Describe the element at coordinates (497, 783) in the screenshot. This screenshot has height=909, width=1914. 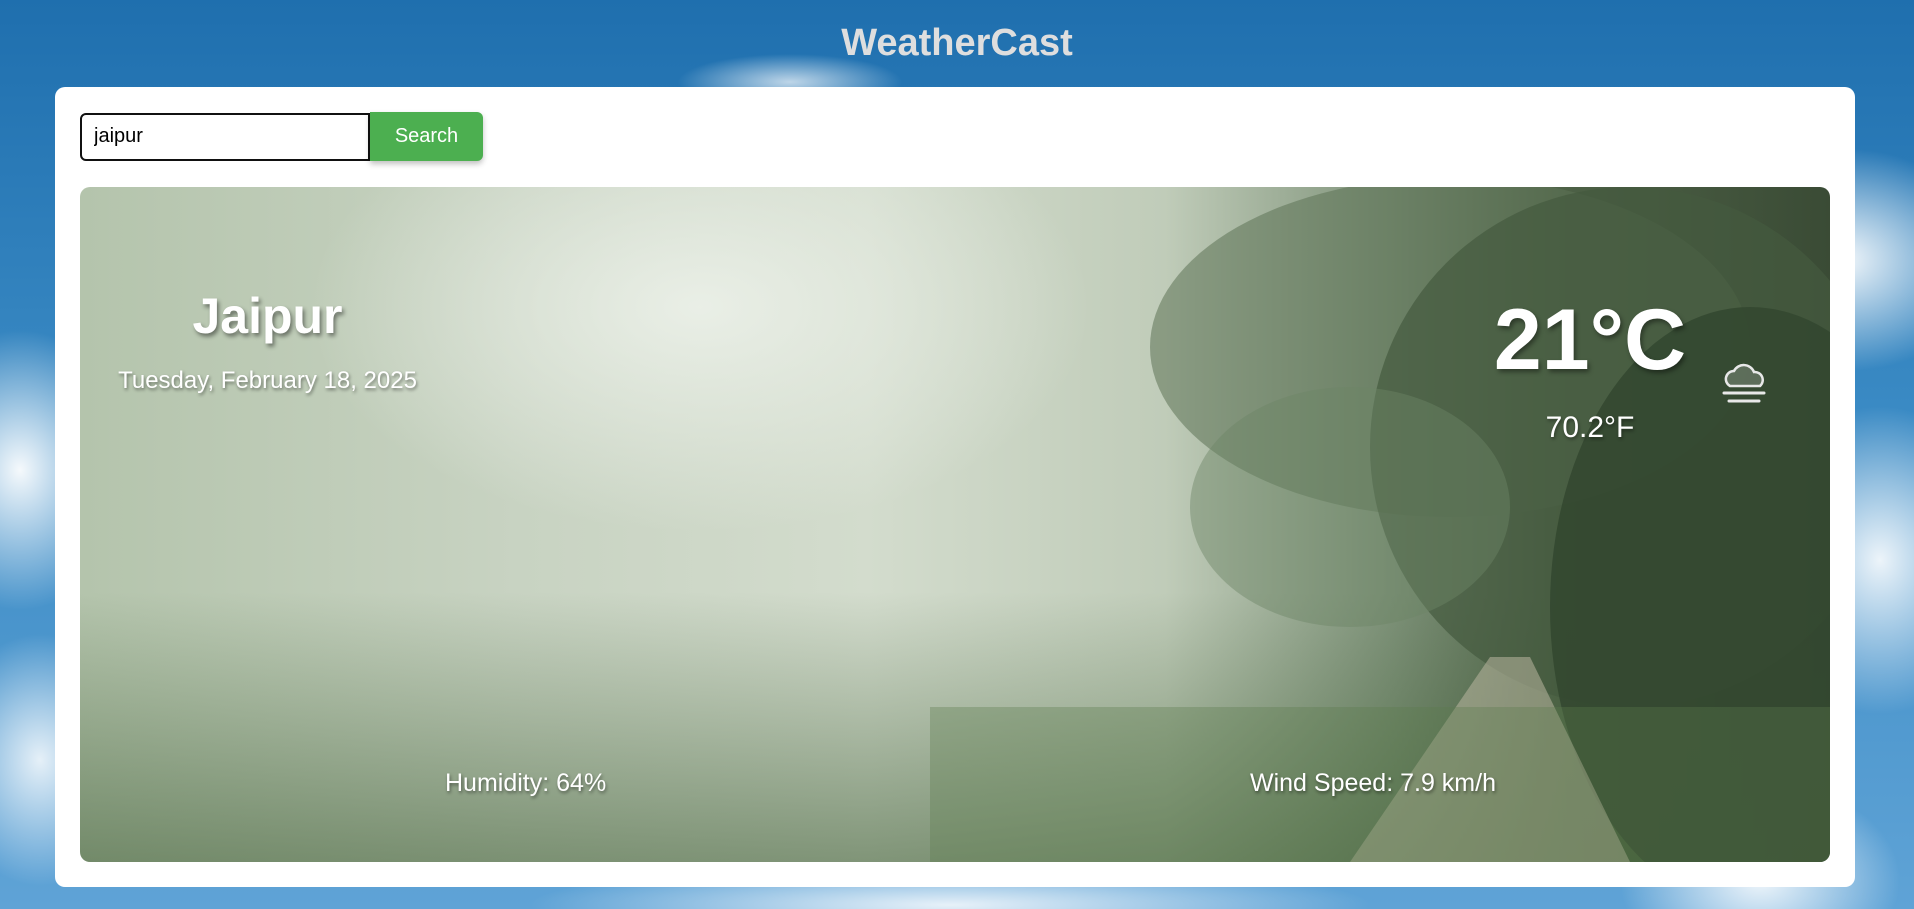
I see `humidity-label: Humidity:` at that location.